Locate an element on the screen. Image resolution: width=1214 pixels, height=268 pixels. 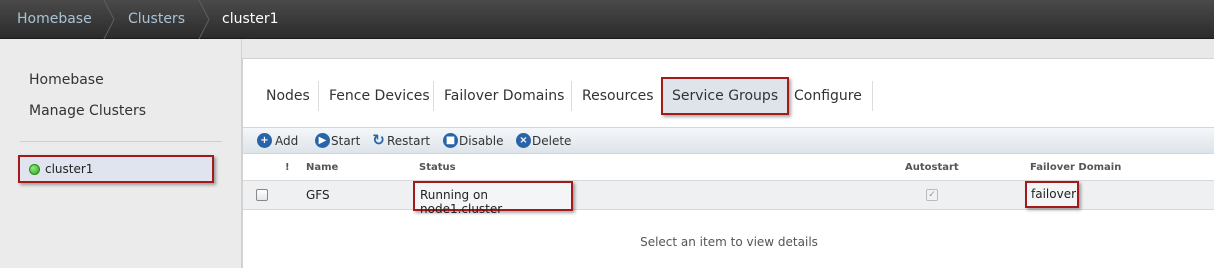
tab-resources: Resources is located at coordinates (618, 96).